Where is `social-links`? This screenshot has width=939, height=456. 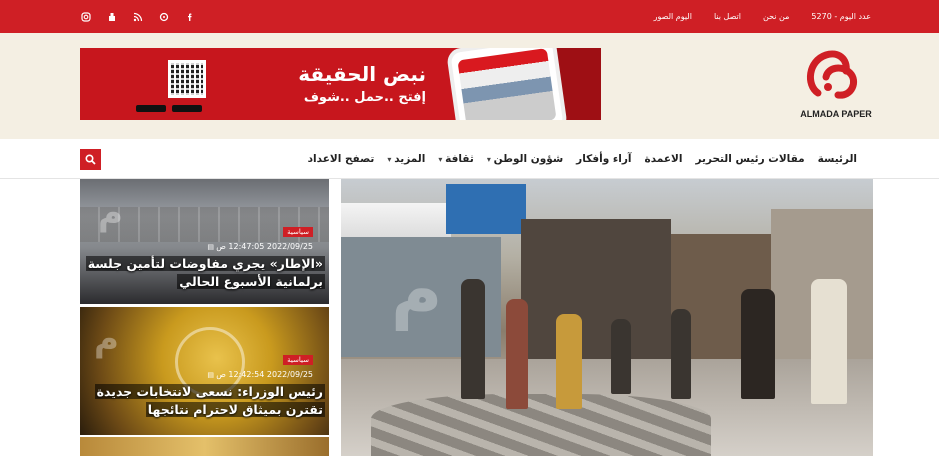 social-links is located at coordinates (138, 16).